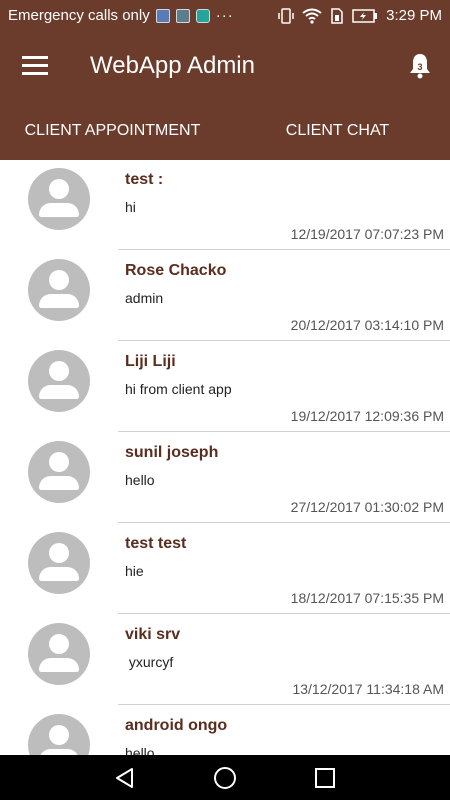 The height and width of the screenshot is (800, 450). What do you see at coordinates (178, 389) in the screenshot?
I see `last-message: hi from client app` at bounding box center [178, 389].